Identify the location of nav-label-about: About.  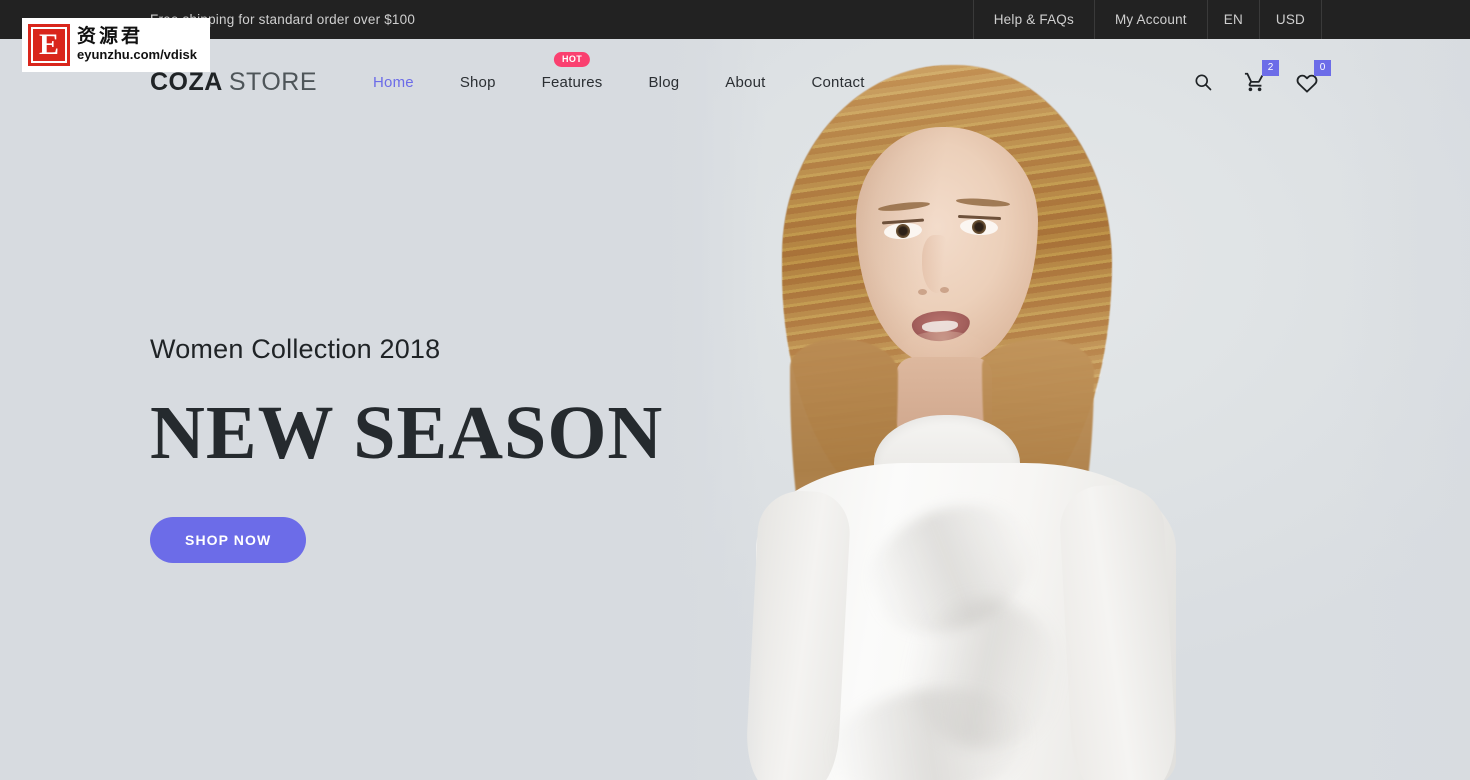
(745, 82).